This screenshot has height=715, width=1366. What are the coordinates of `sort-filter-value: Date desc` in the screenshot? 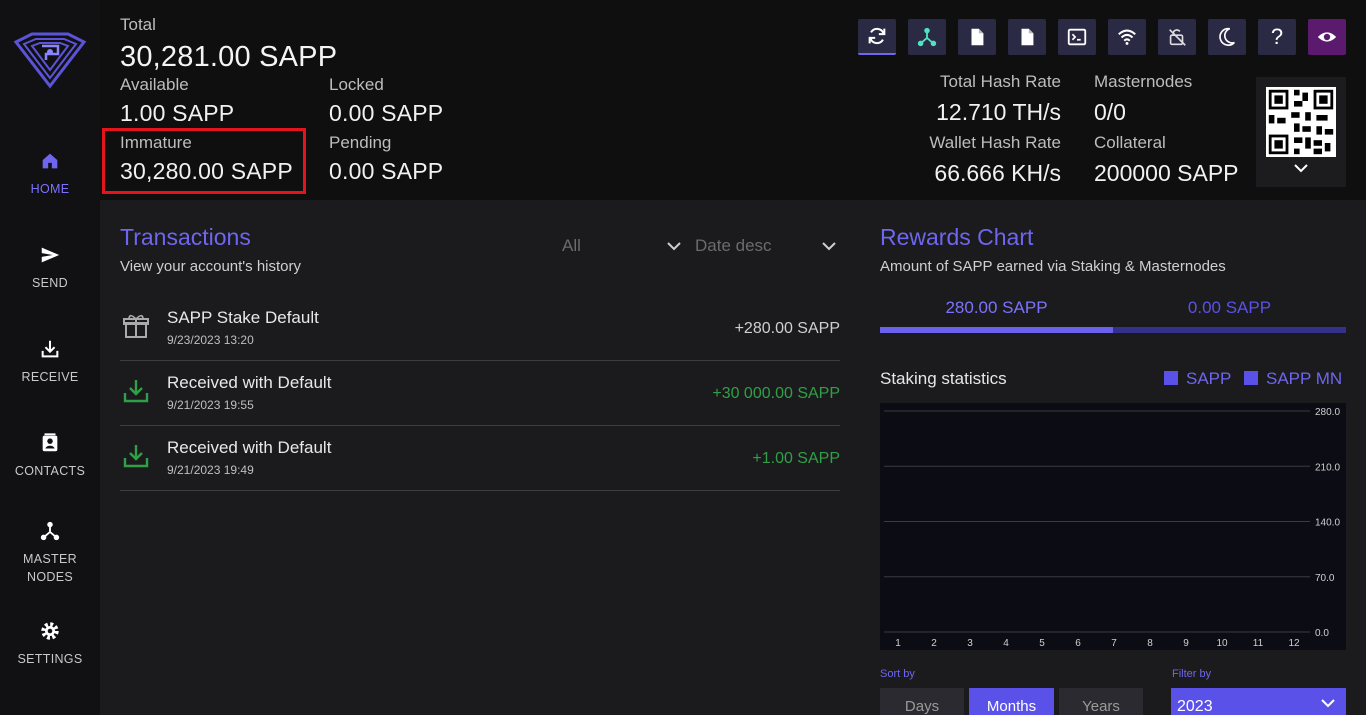 It's located at (733, 245).